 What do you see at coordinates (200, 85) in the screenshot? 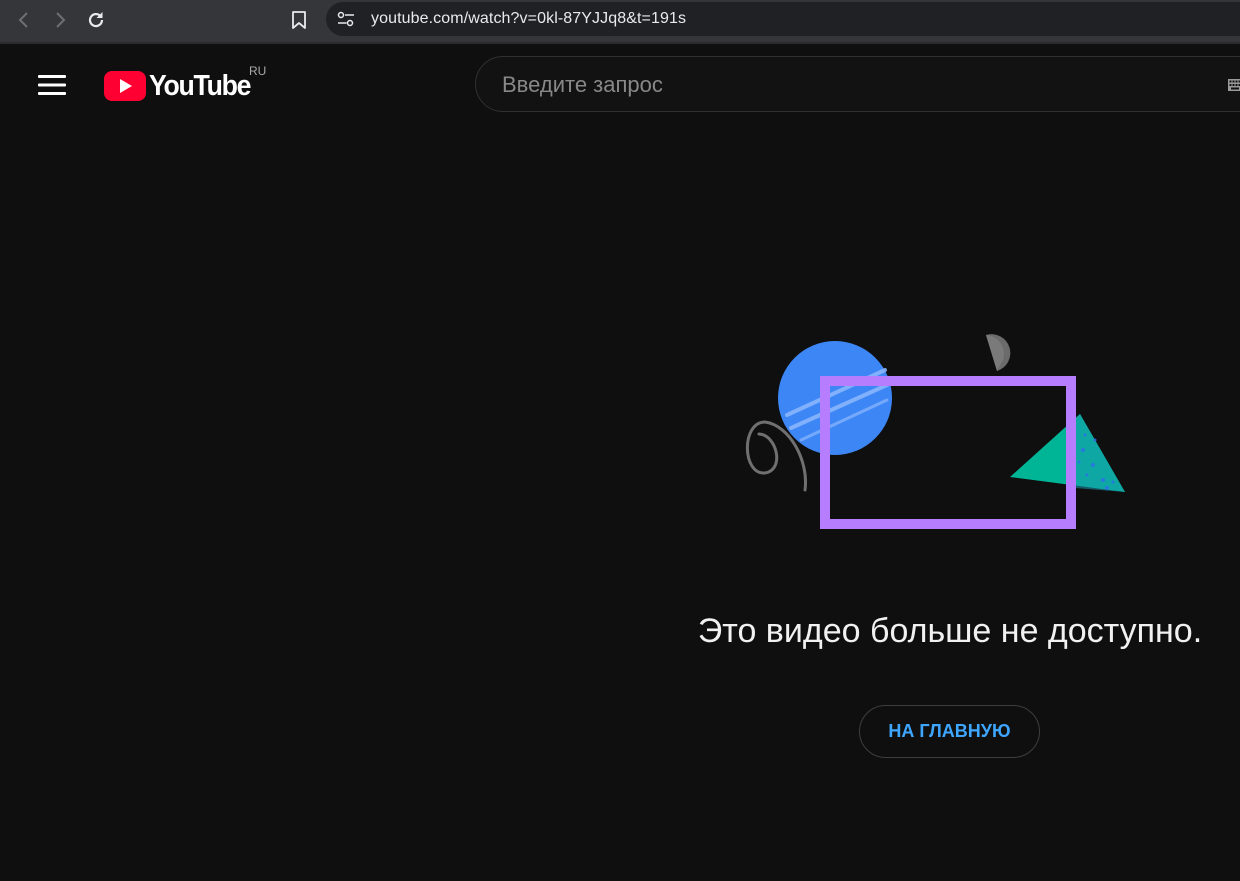
I see `logo-text: YouTube` at bounding box center [200, 85].